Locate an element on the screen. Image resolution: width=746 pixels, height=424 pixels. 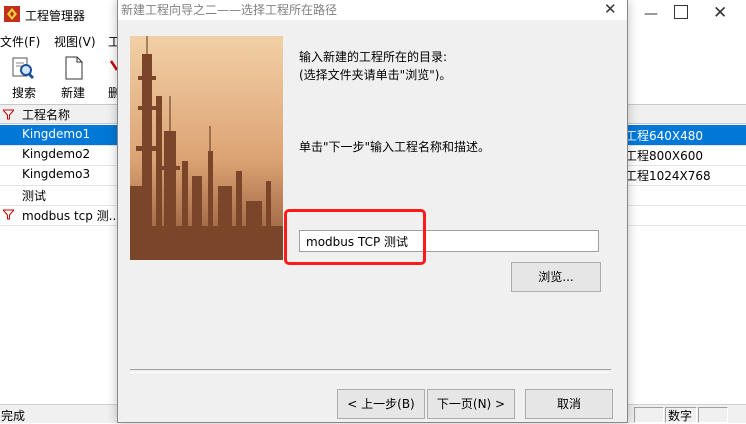
new-file-icon is located at coordinates (74, 68).